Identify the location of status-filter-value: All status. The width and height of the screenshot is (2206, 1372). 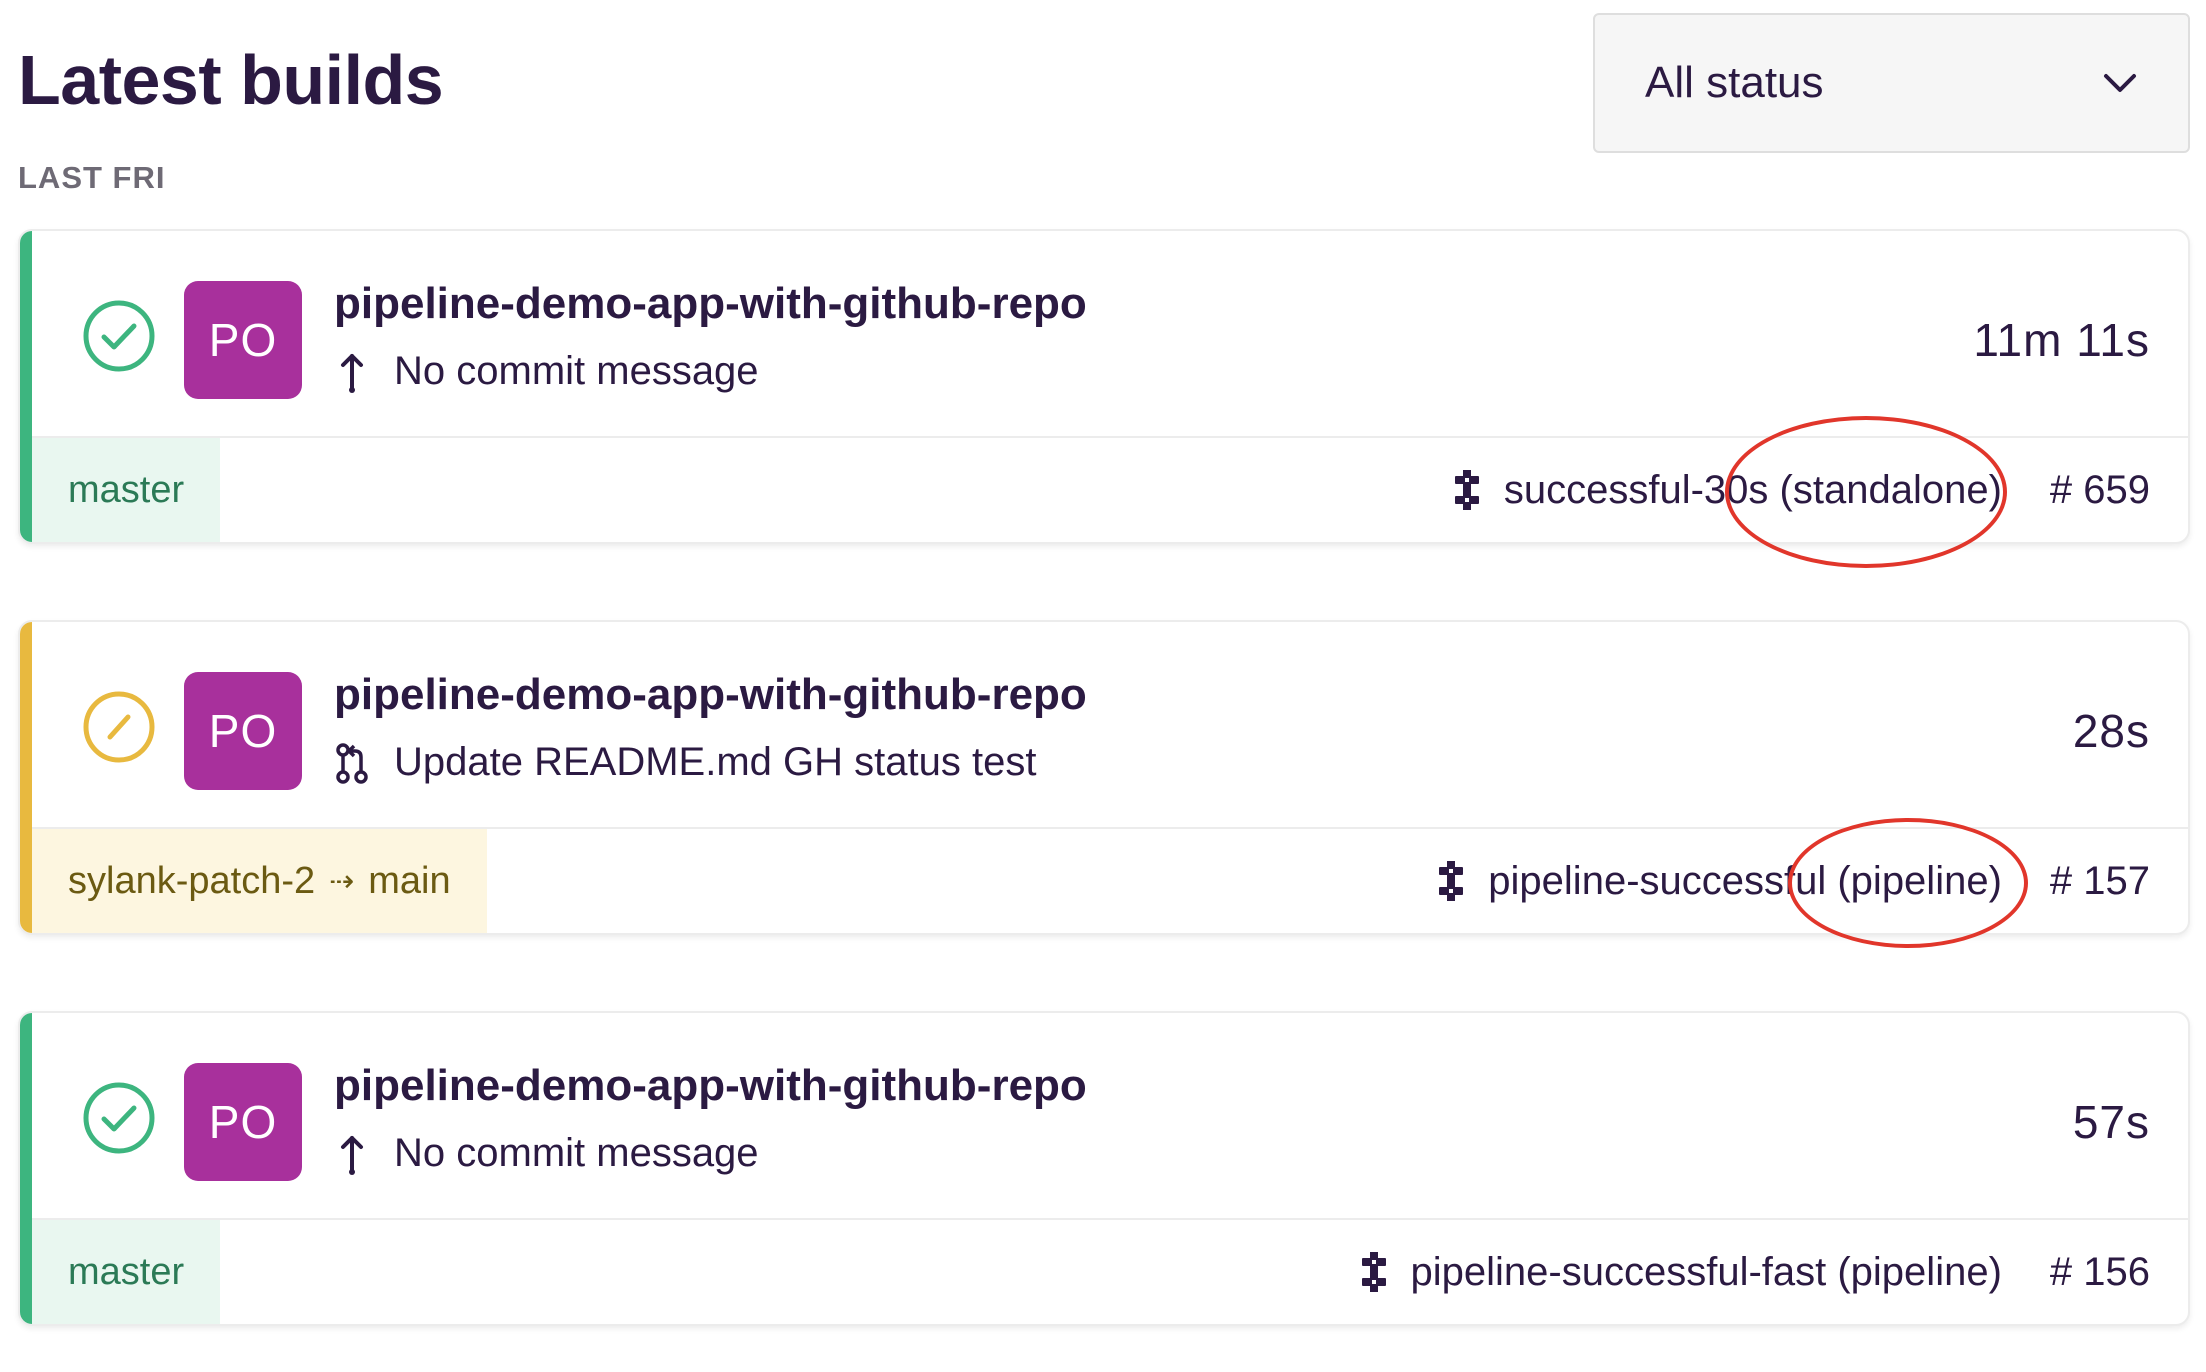
(1734, 82).